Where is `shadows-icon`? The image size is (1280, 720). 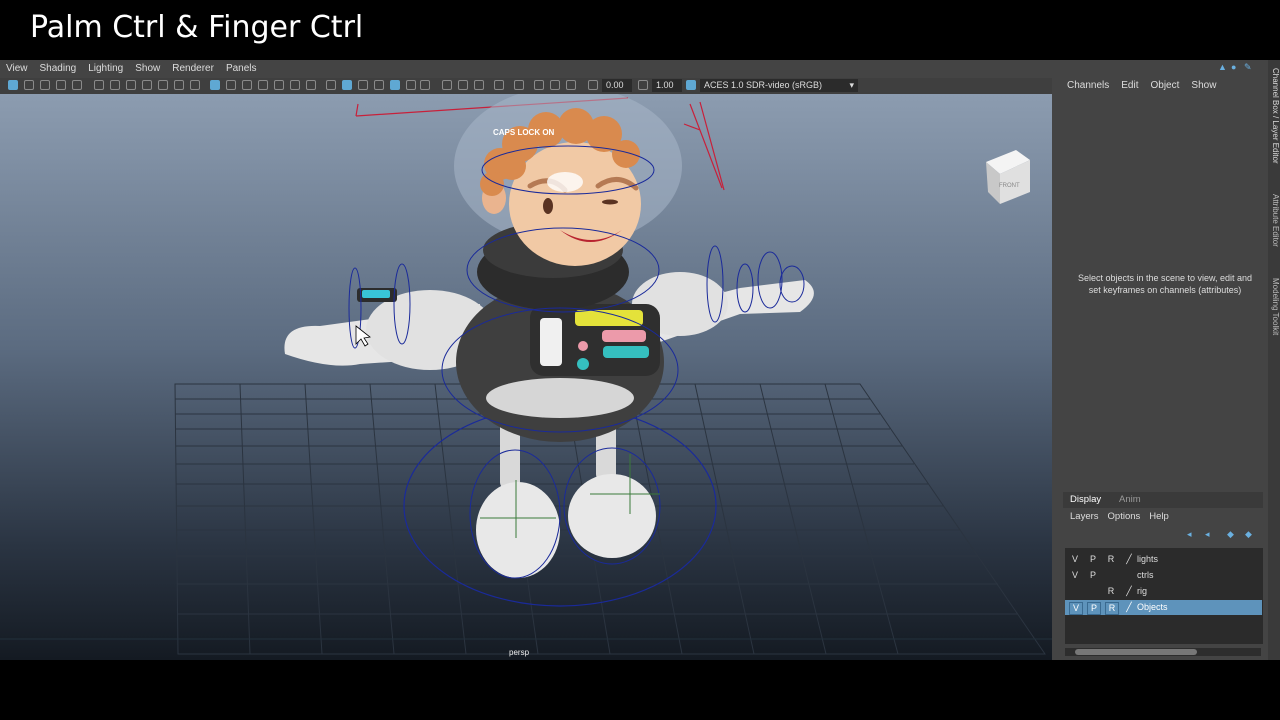 shadows-icon is located at coordinates (425, 85).